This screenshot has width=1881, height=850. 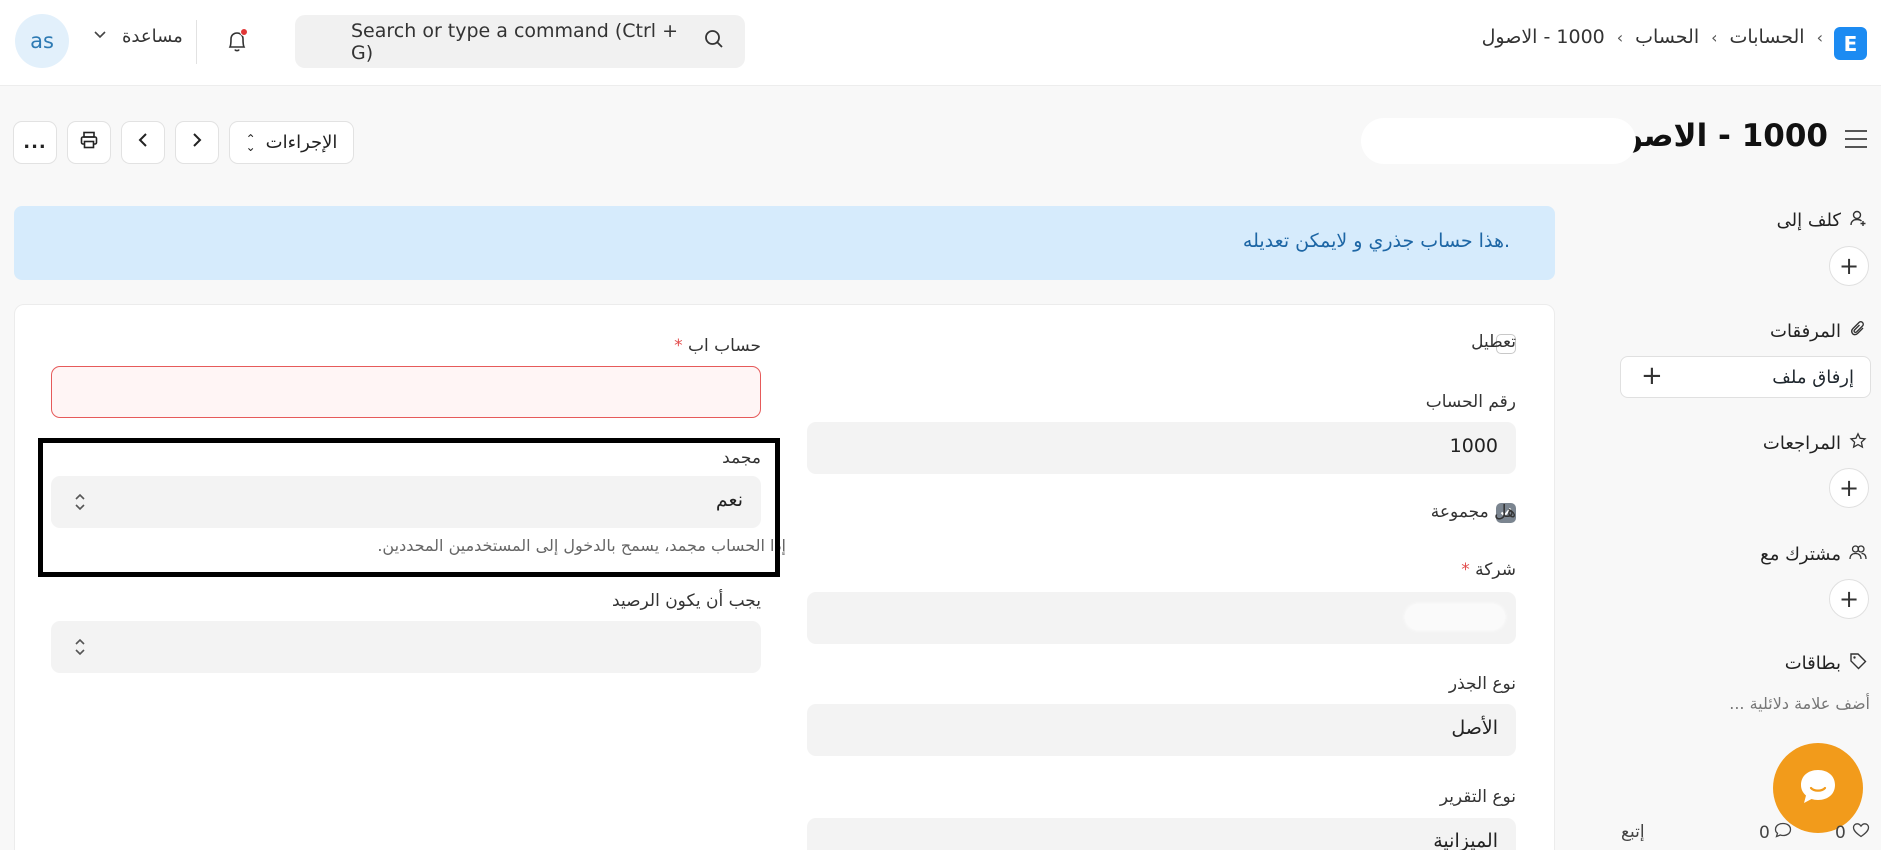 I want to click on tags-section: بطاقات, so click(x=1826, y=663).